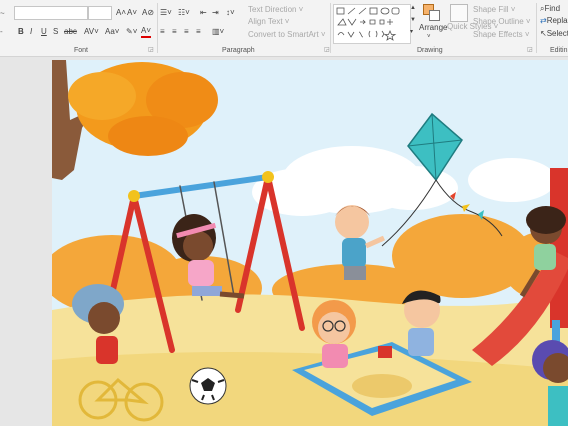  I want to click on grow-font-button: A˄, so click(121, 13).